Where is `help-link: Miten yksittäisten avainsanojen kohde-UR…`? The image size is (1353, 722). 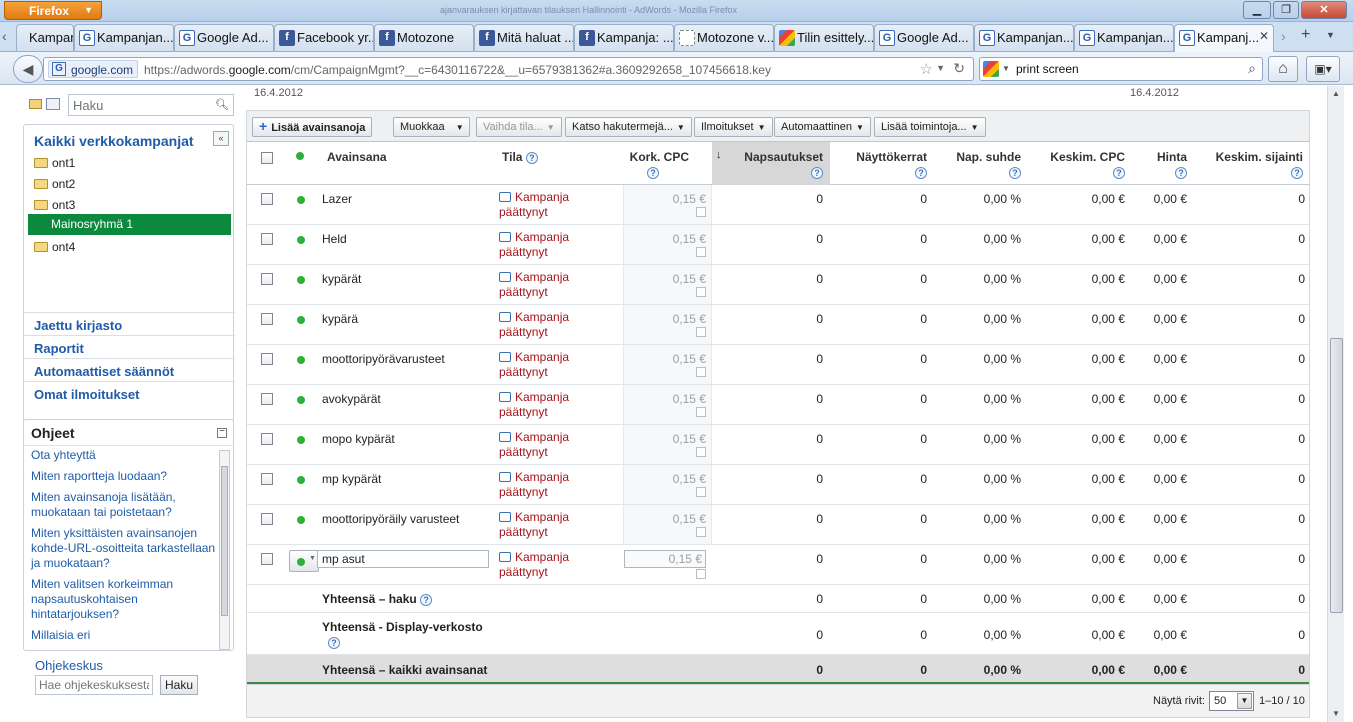 help-link: Miten yksittäisten avainsanojen kohde-UR… is located at coordinates (123, 548).